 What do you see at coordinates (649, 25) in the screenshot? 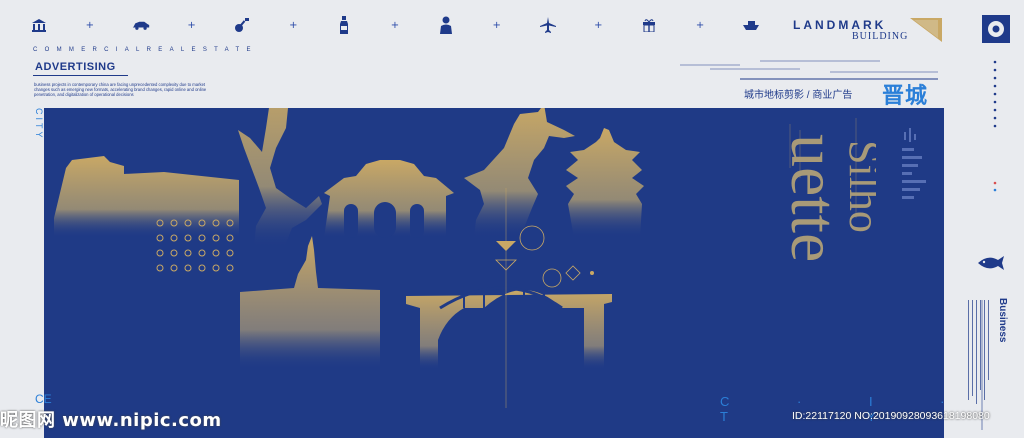
I see `gift-icon` at bounding box center [649, 25].